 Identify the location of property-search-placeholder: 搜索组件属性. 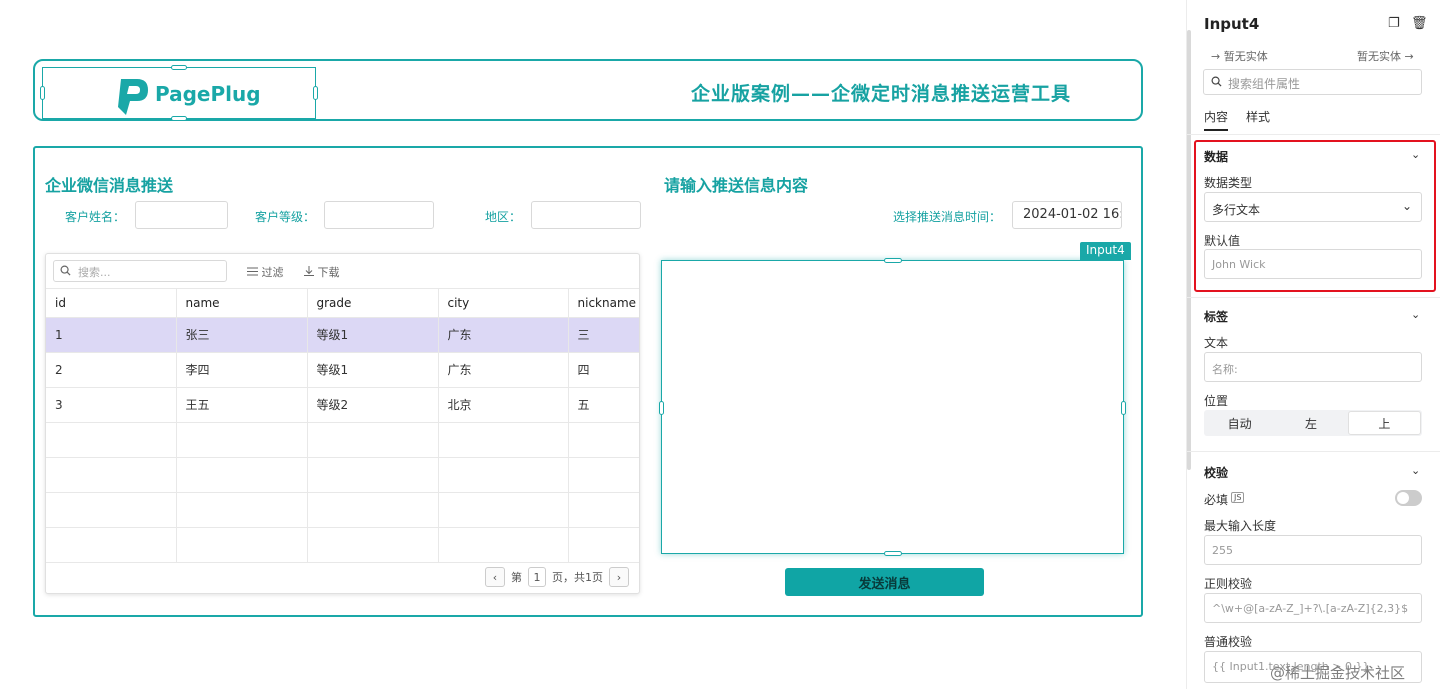
(1264, 84).